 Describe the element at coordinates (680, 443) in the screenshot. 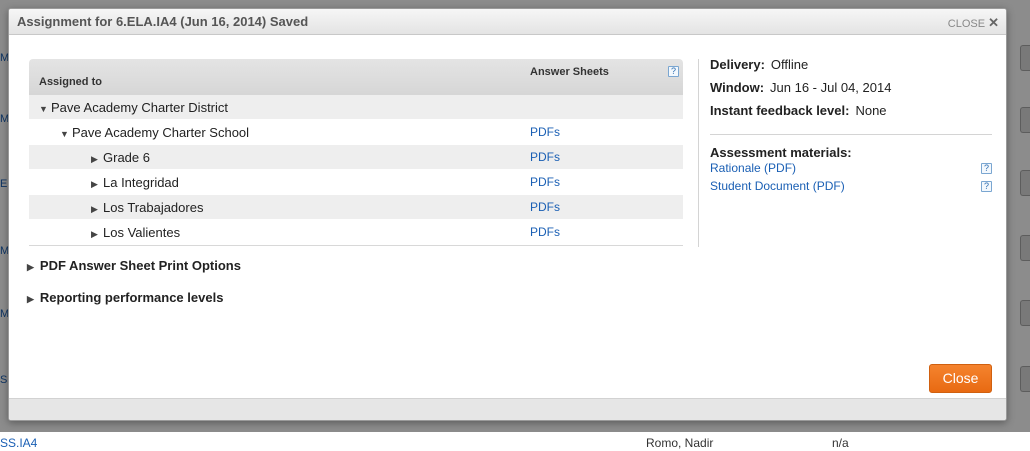

I see `student-name: Romo, Nadir` at that location.